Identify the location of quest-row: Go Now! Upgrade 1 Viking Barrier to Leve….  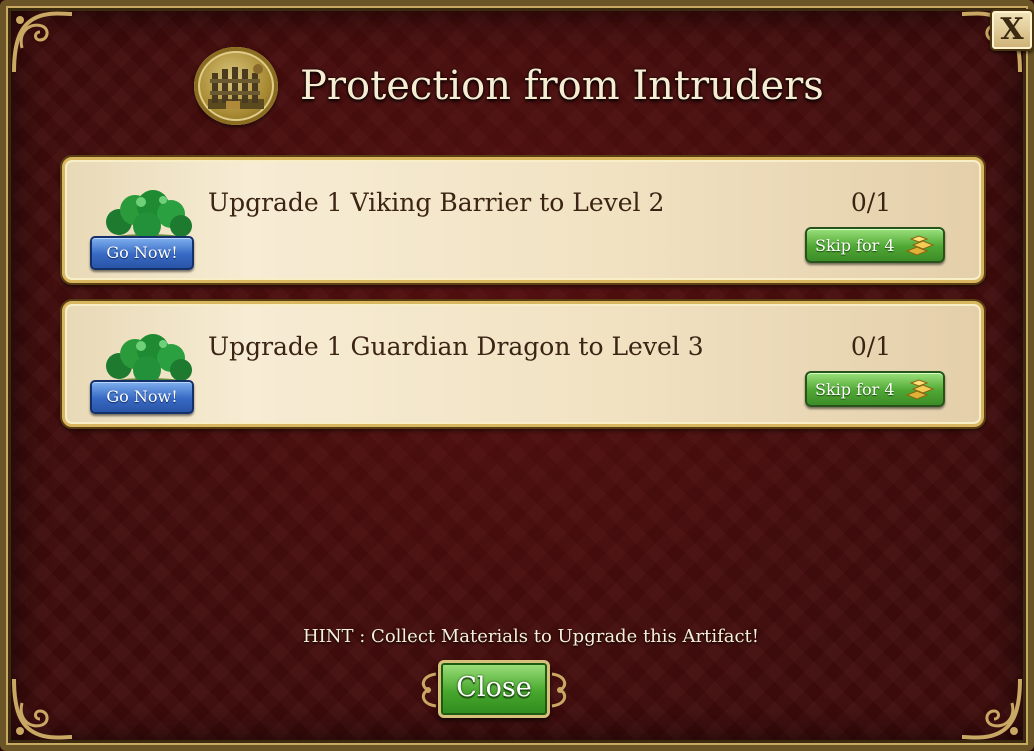
(523, 220).